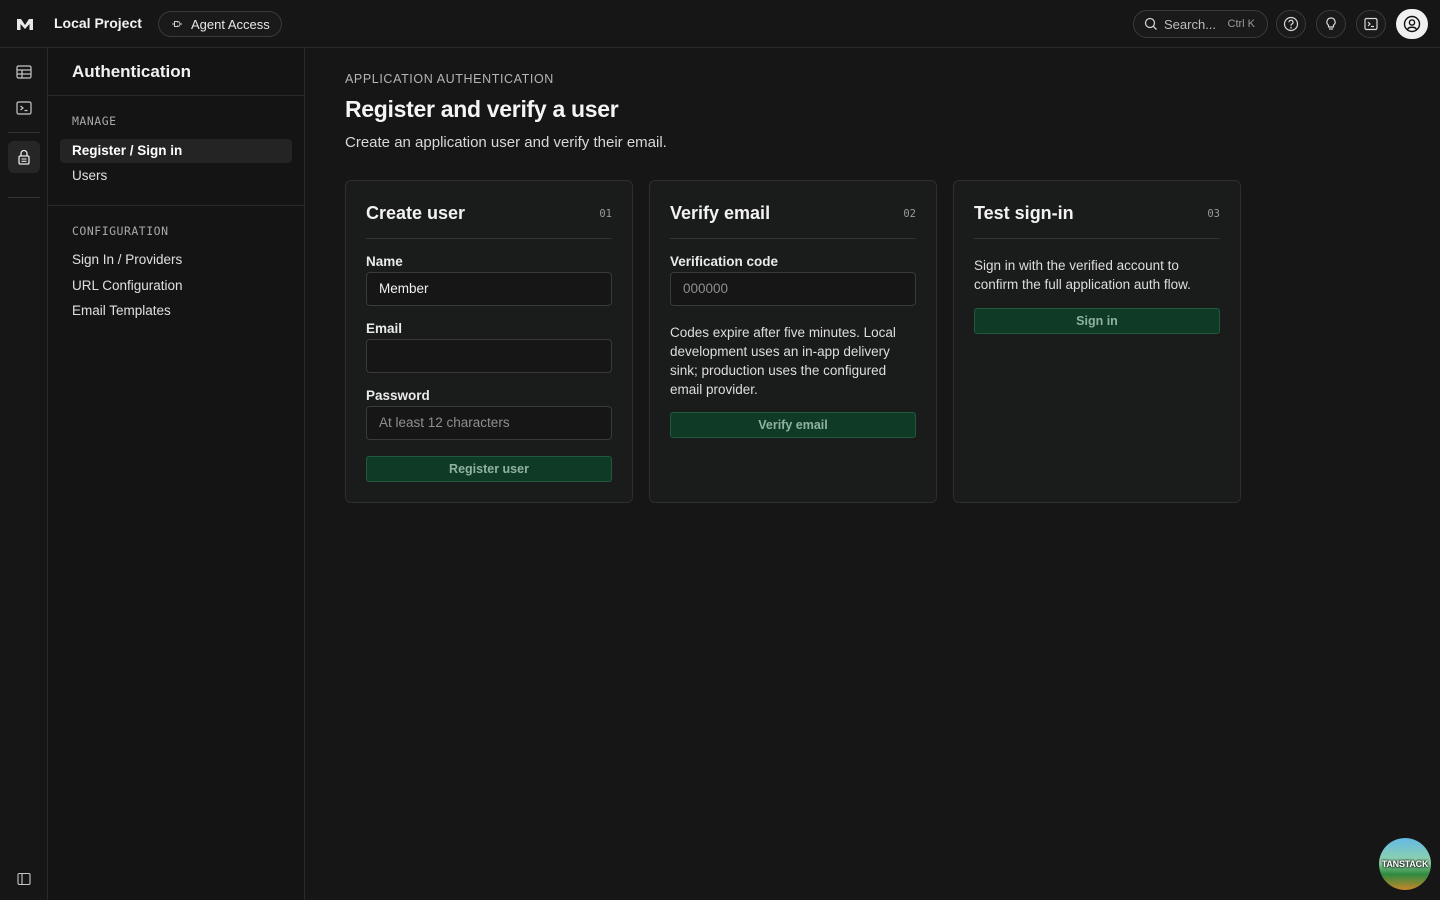 Image resolution: width=1440 pixels, height=900 pixels. What do you see at coordinates (176, 151) in the screenshot?
I see `sidebar-item-register-sign-in: Register / Sign in` at bounding box center [176, 151].